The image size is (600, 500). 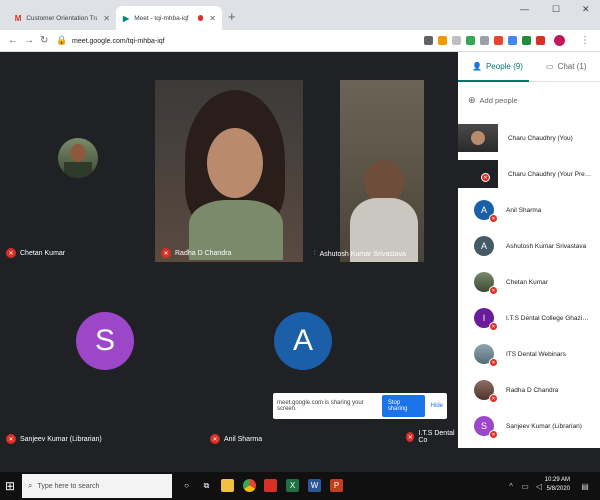 I want to click on avatar: ✕, so click(x=486, y=391).